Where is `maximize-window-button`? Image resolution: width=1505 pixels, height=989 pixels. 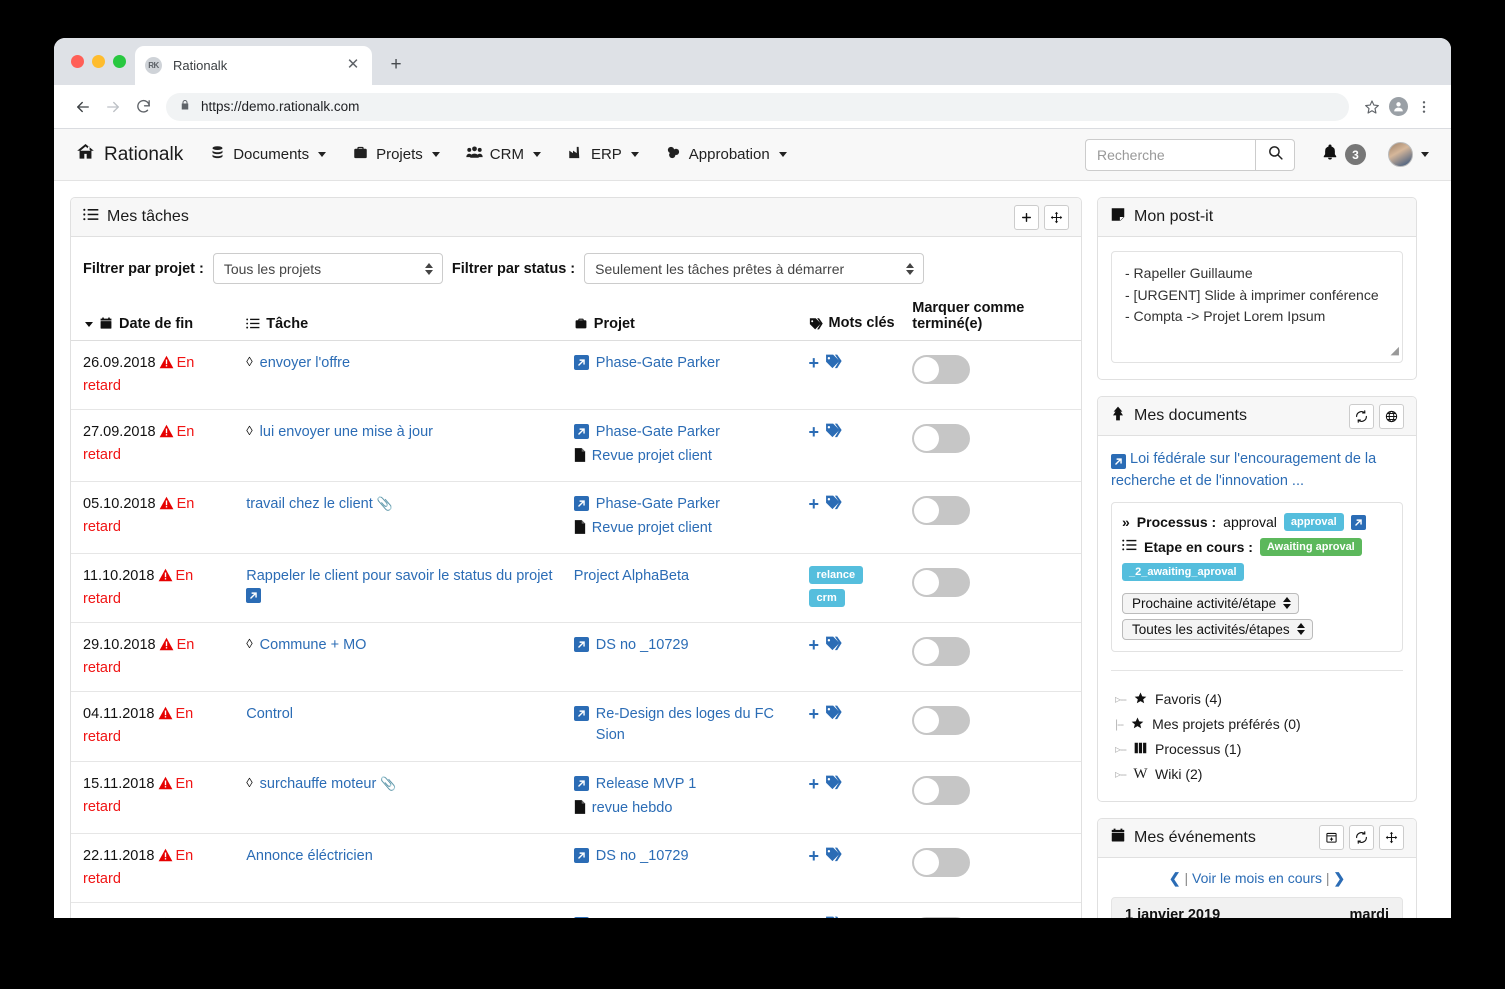
maximize-window-button is located at coordinates (119, 61).